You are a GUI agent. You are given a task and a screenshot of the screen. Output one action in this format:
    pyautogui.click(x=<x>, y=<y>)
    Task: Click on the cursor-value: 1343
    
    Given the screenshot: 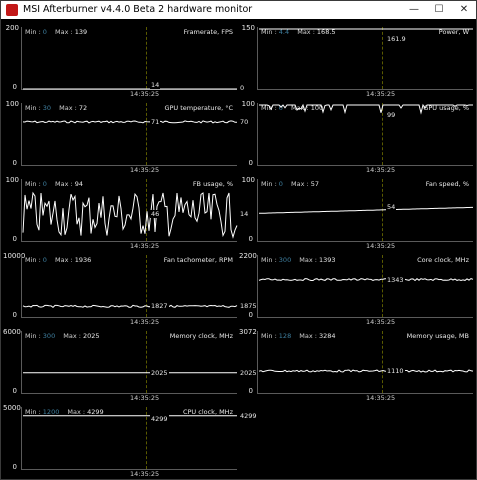 What is the action you would take?
    pyautogui.click(x=395, y=279)
    